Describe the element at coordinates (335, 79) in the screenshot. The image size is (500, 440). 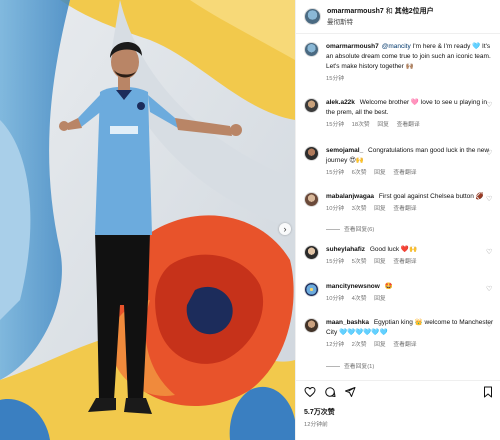
I see `caption-time: 15分钟` at that location.